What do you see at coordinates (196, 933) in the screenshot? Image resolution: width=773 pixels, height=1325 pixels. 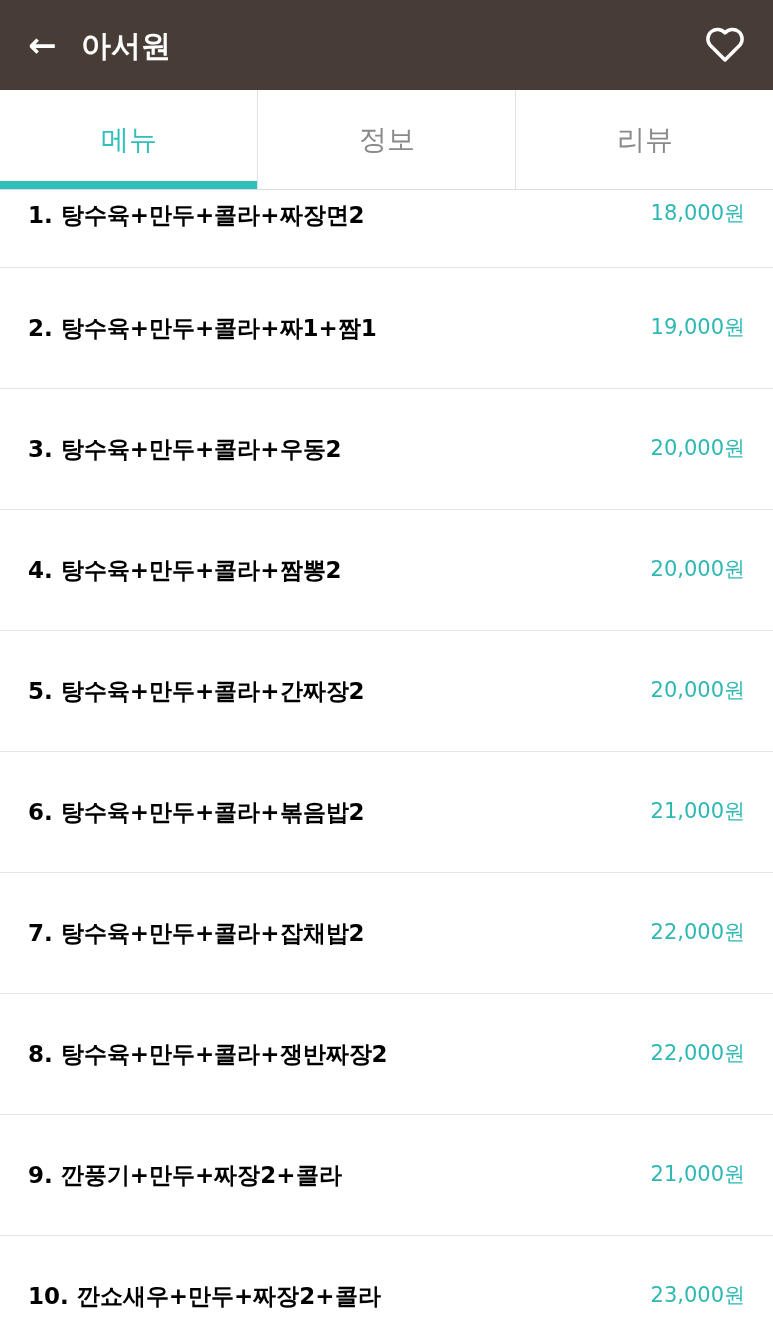 I see `menu-item-name: 7. 탕수육+만두+콜라+잡채밥2` at bounding box center [196, 933].